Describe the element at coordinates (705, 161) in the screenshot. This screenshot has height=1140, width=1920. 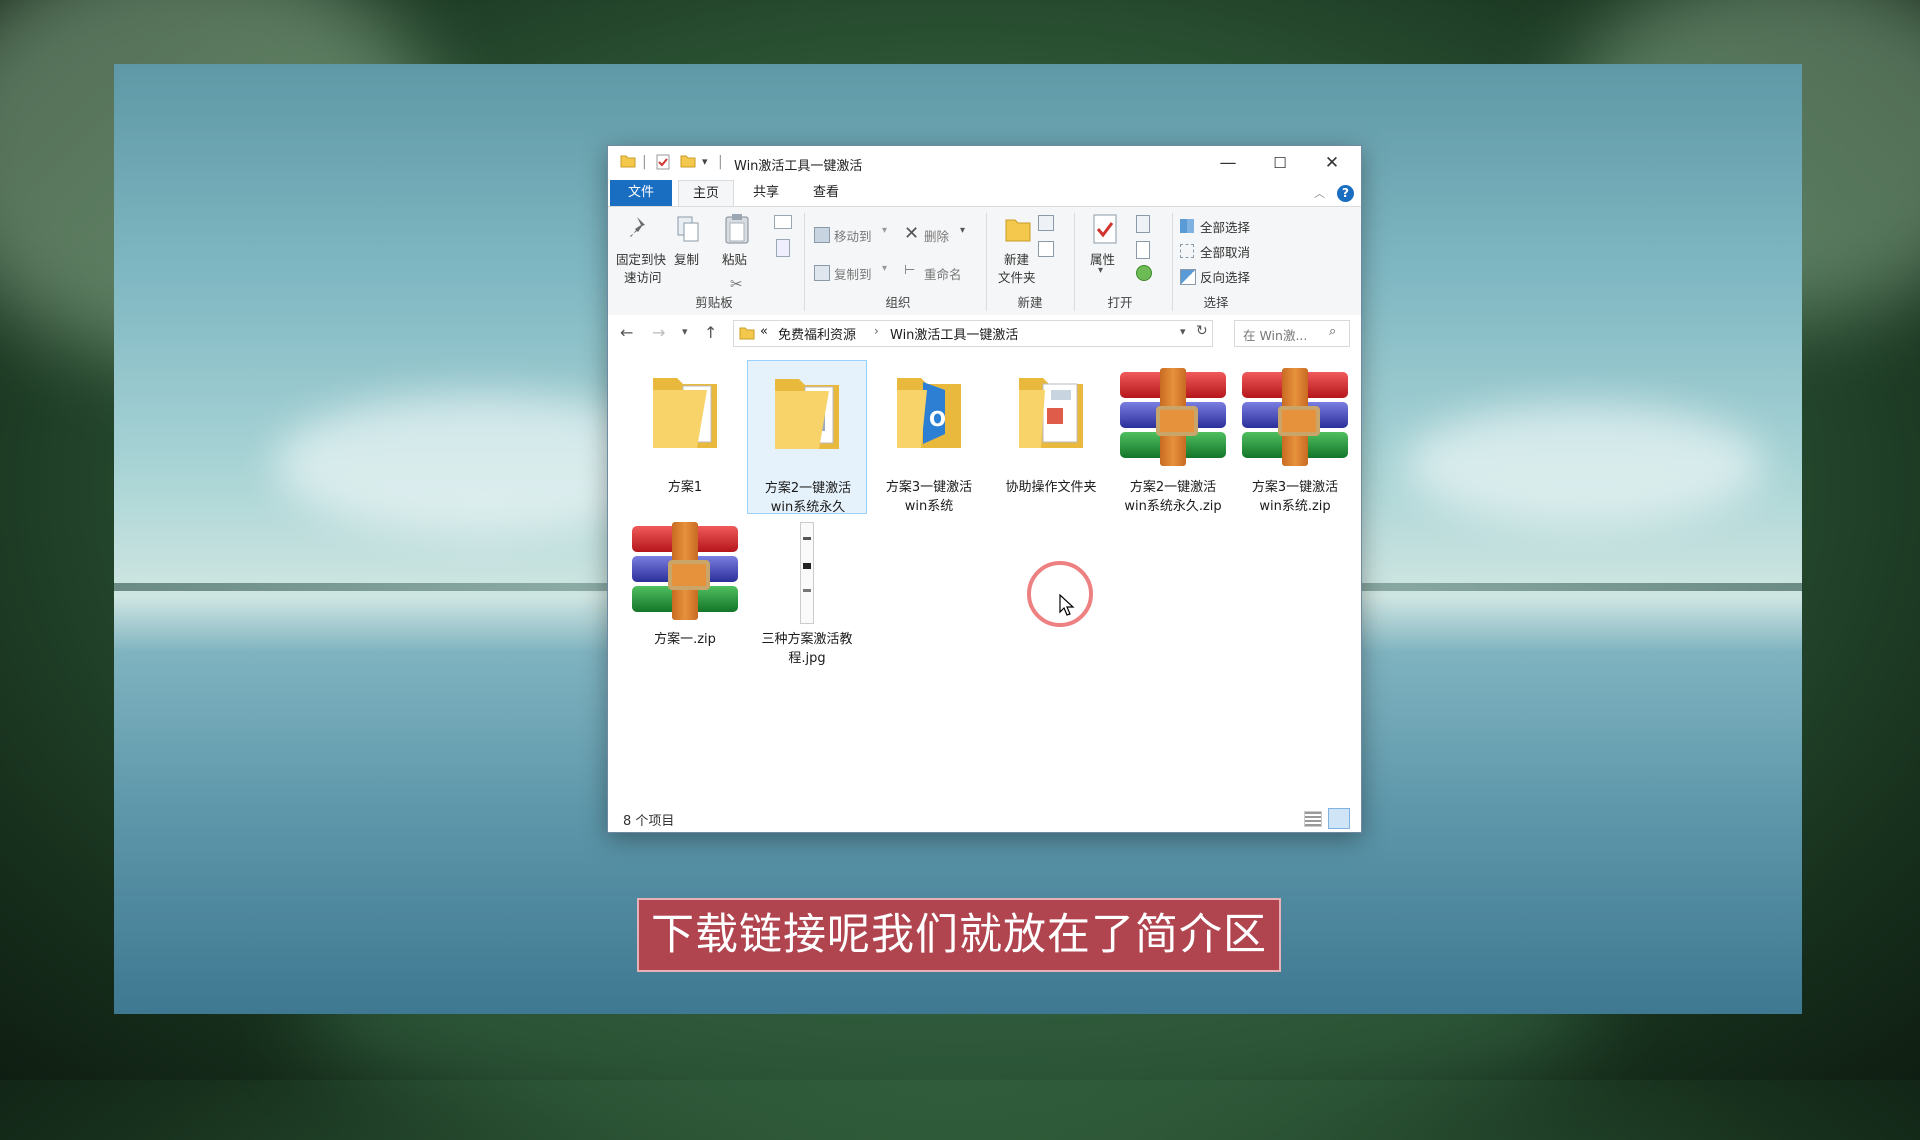
I see `customize-quick-access-icon: ▾` at that location.